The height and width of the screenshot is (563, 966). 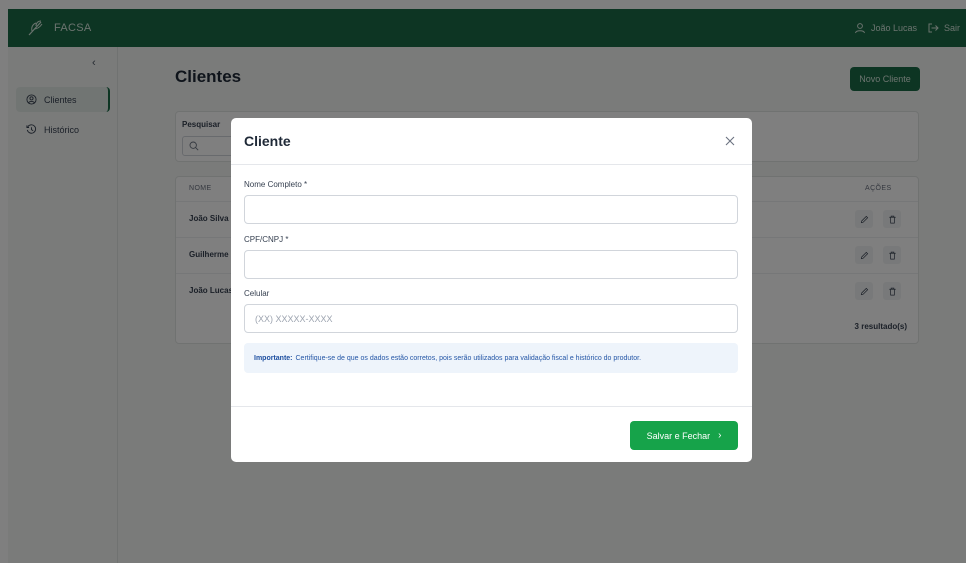 What do you see at coordinates (491, 434) in the screenshot?
I see `modal-footer: Salvar e Fechar ›` at bounding box center [491, 434].